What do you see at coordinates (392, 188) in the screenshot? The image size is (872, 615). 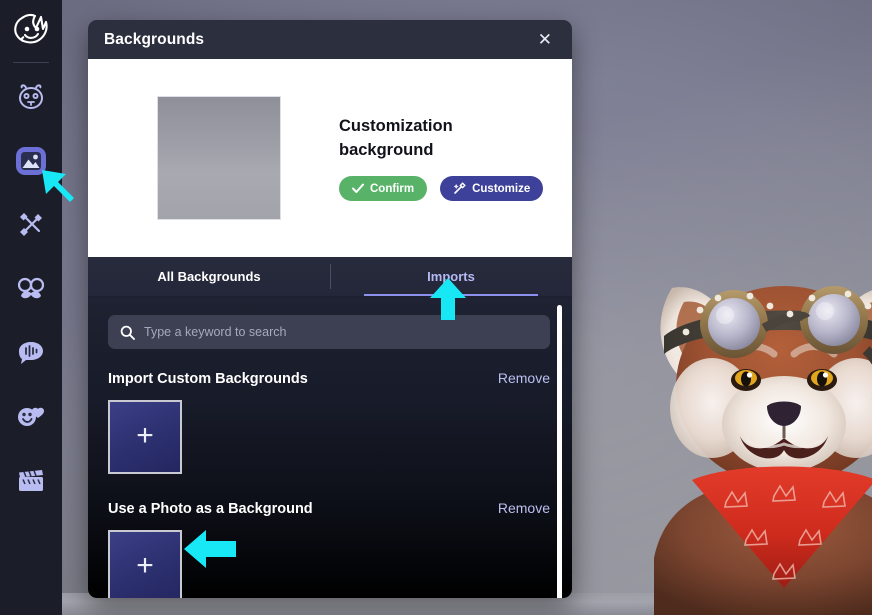 I see `confirm-button-label: Confirm` at bounding box center [392, 188].